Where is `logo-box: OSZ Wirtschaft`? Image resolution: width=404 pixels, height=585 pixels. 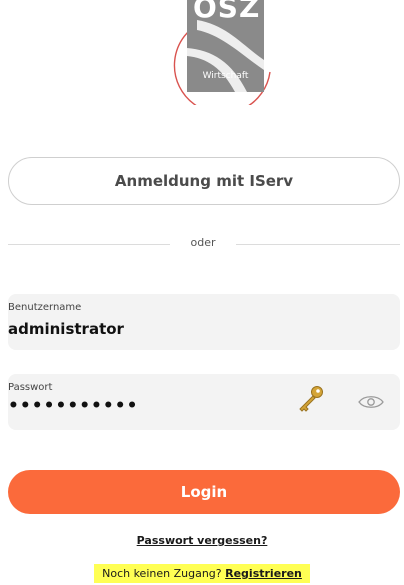
logo-box: OSZ Wirtschaft is located at coordinates (225, 46).